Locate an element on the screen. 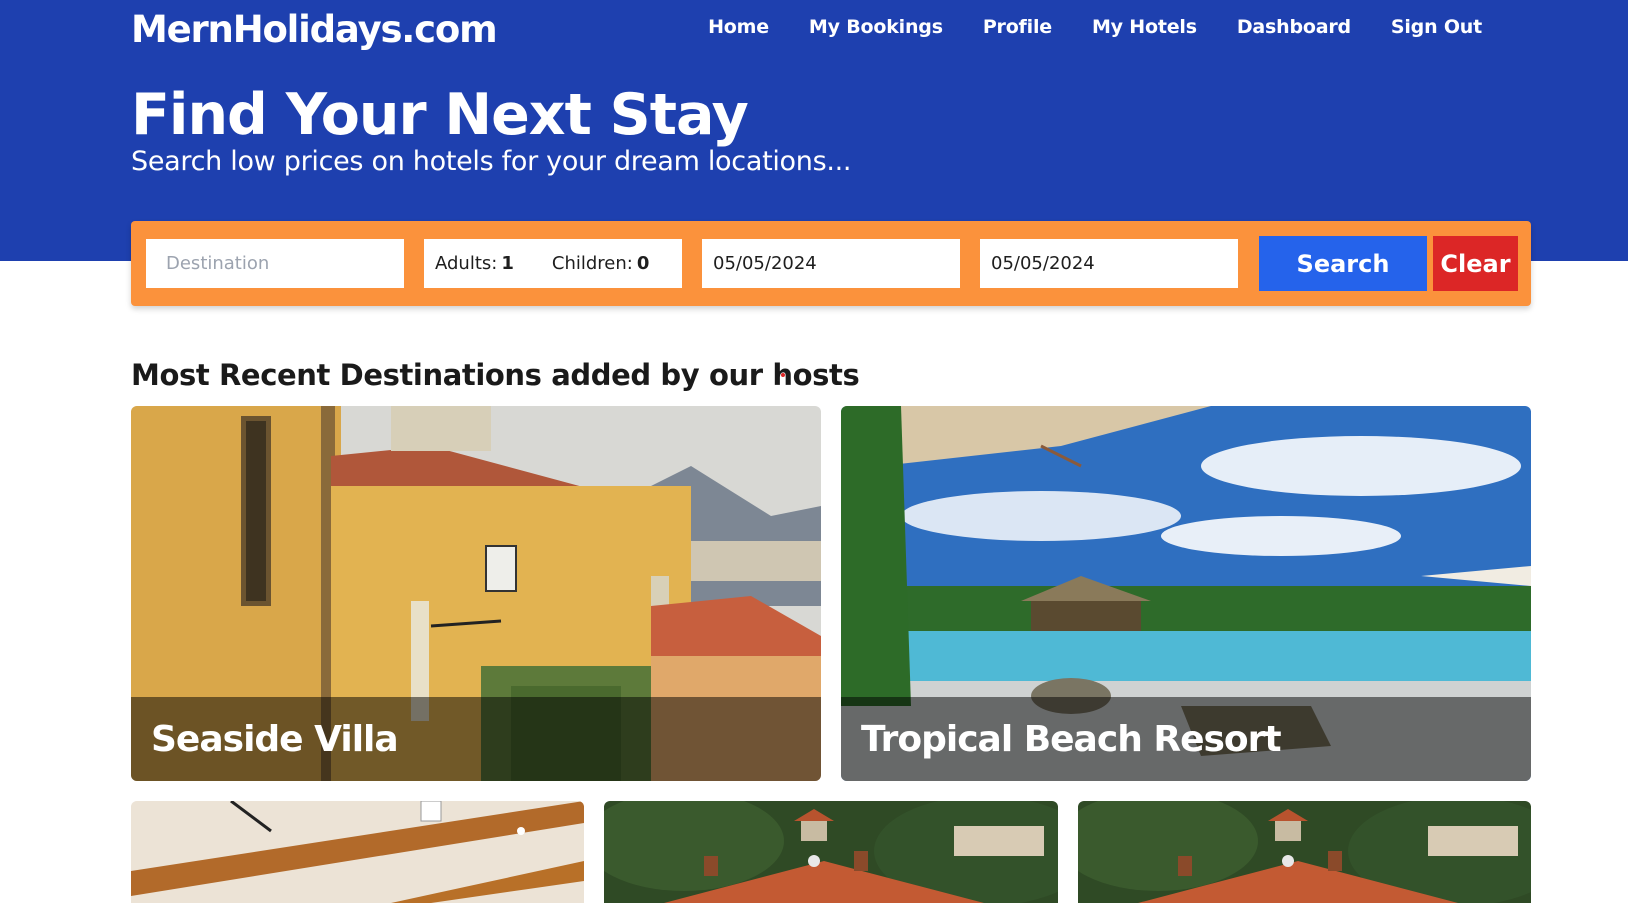 The height and width of the screenshot is (903, 1628). children-value: 0 is located at coordinates (643, 263).